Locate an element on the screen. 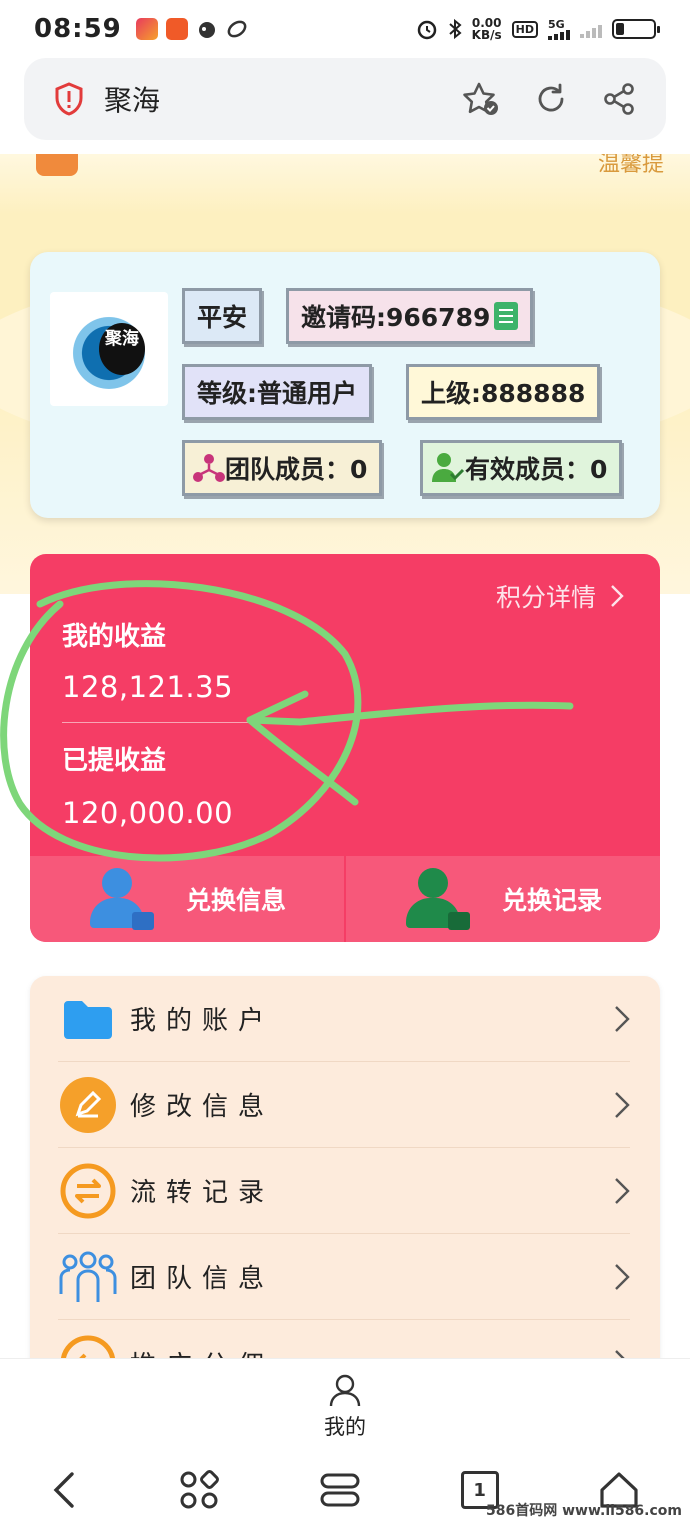  tab-mine: 我的 is located at coordinates (345, 1407).